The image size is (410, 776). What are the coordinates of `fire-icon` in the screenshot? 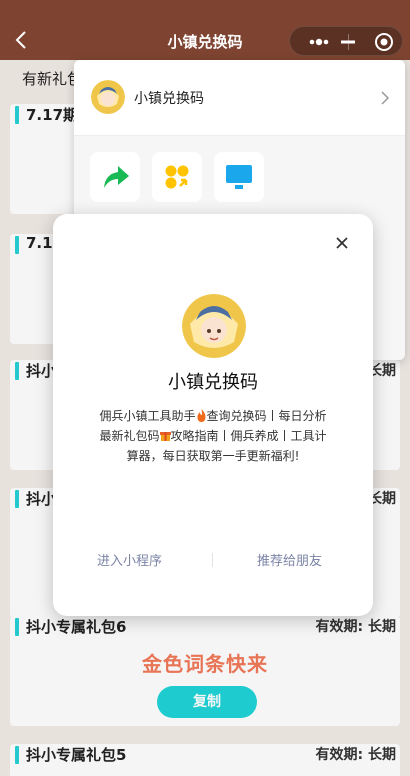 It's located at (201, 415).